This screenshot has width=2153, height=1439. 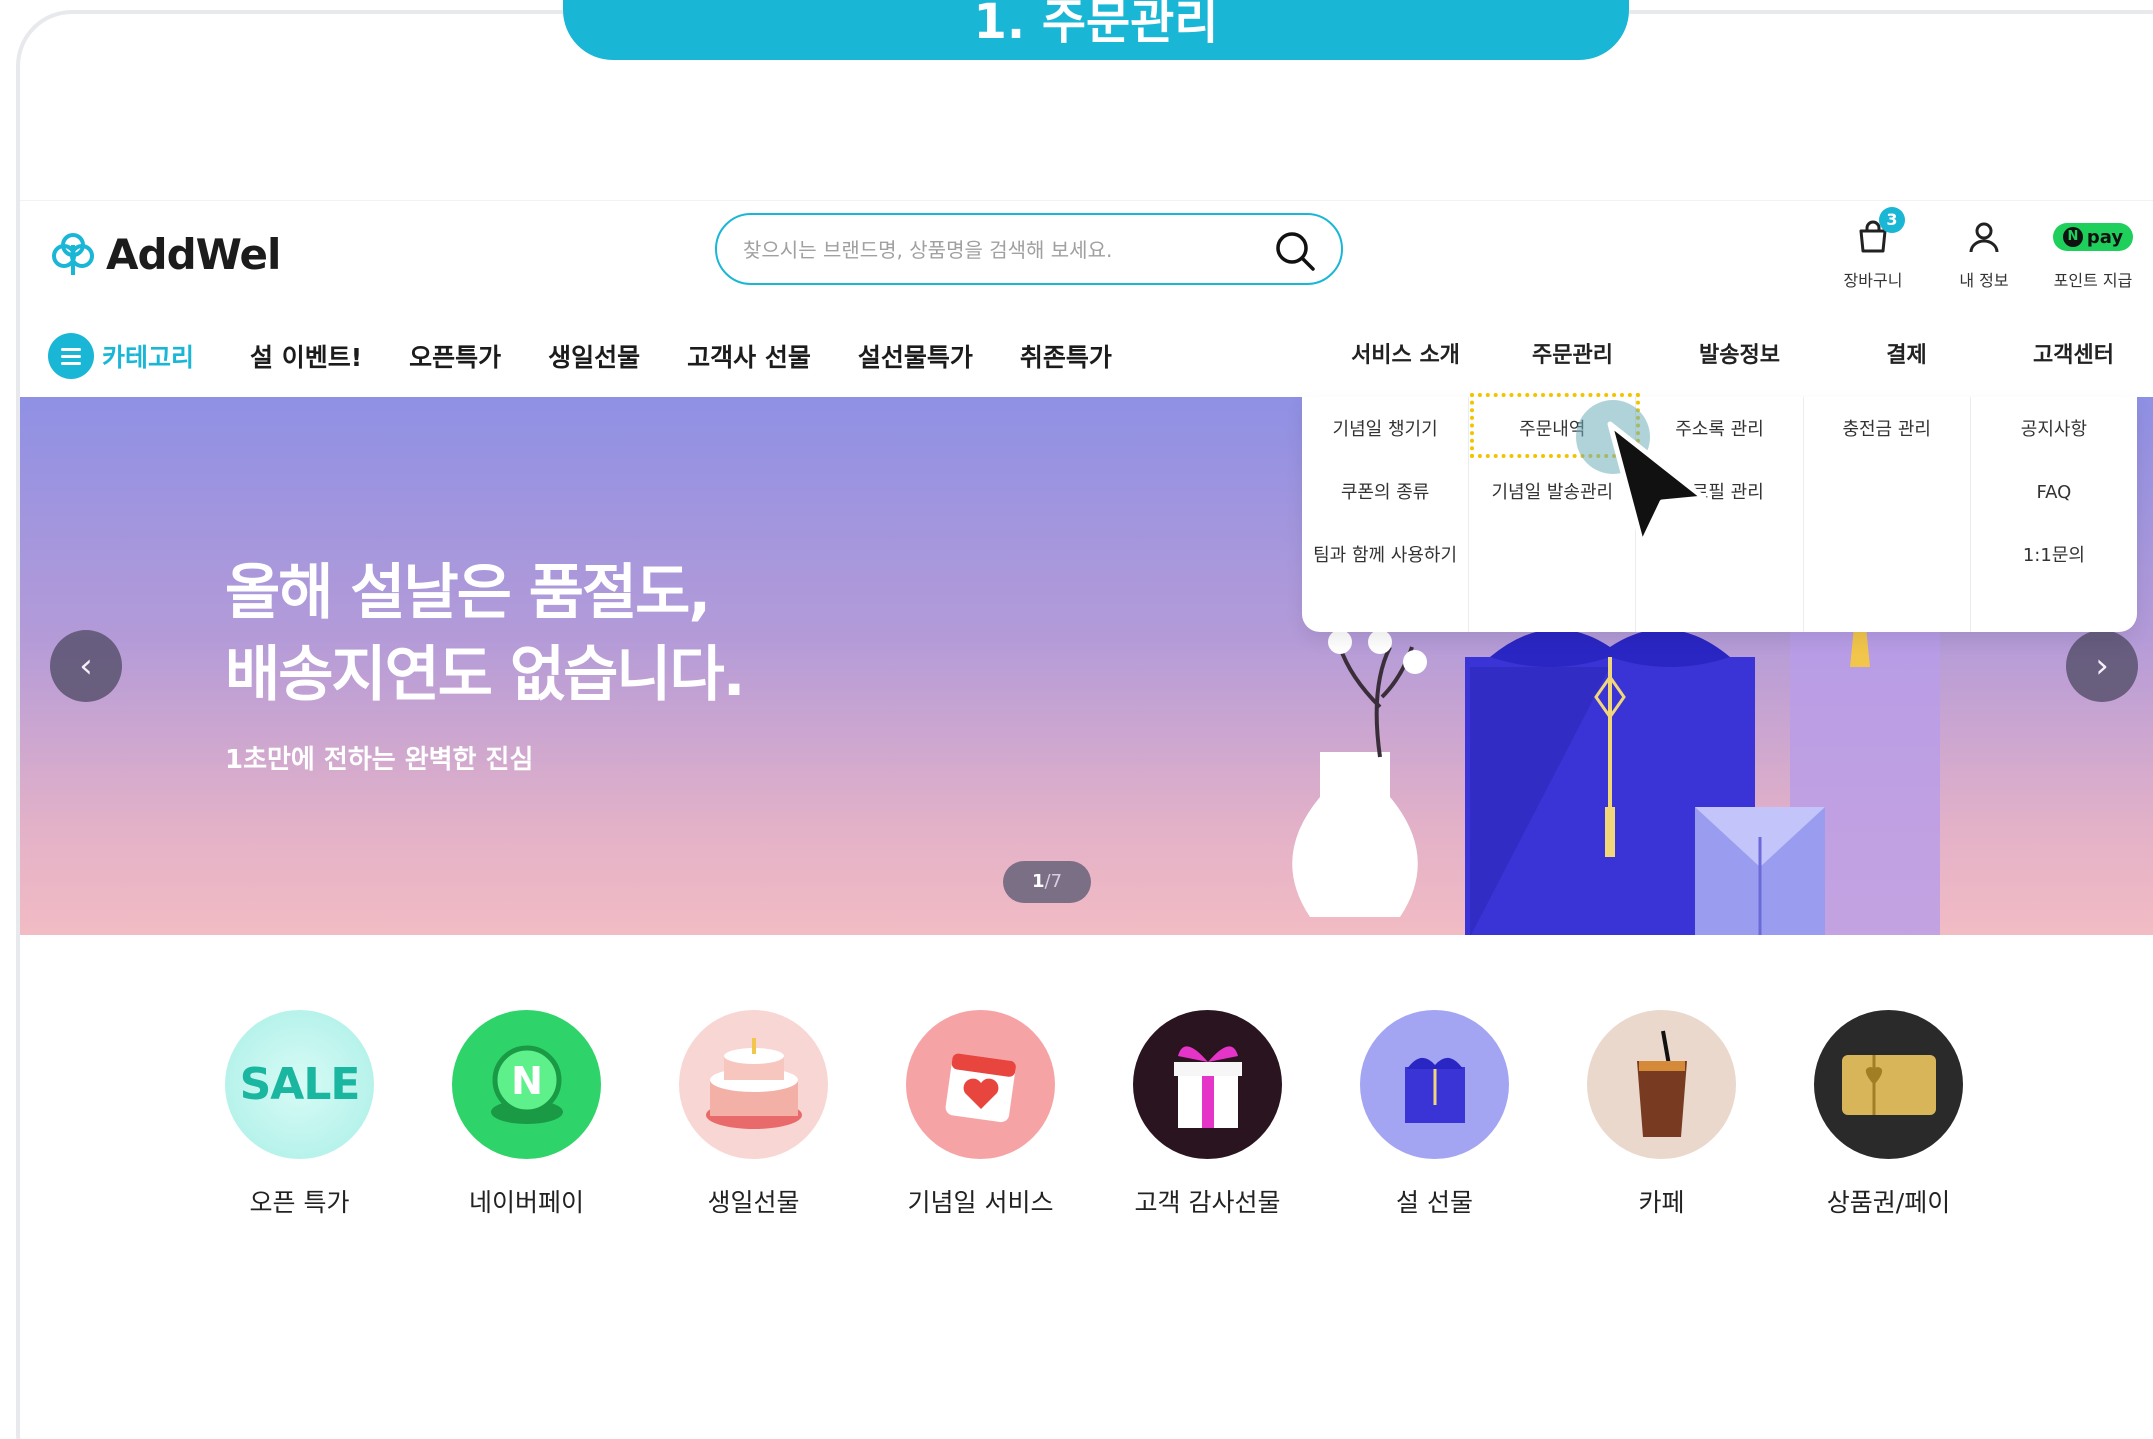 I want to click on nav-item: 설선물특가, so click(x=915, y=356).